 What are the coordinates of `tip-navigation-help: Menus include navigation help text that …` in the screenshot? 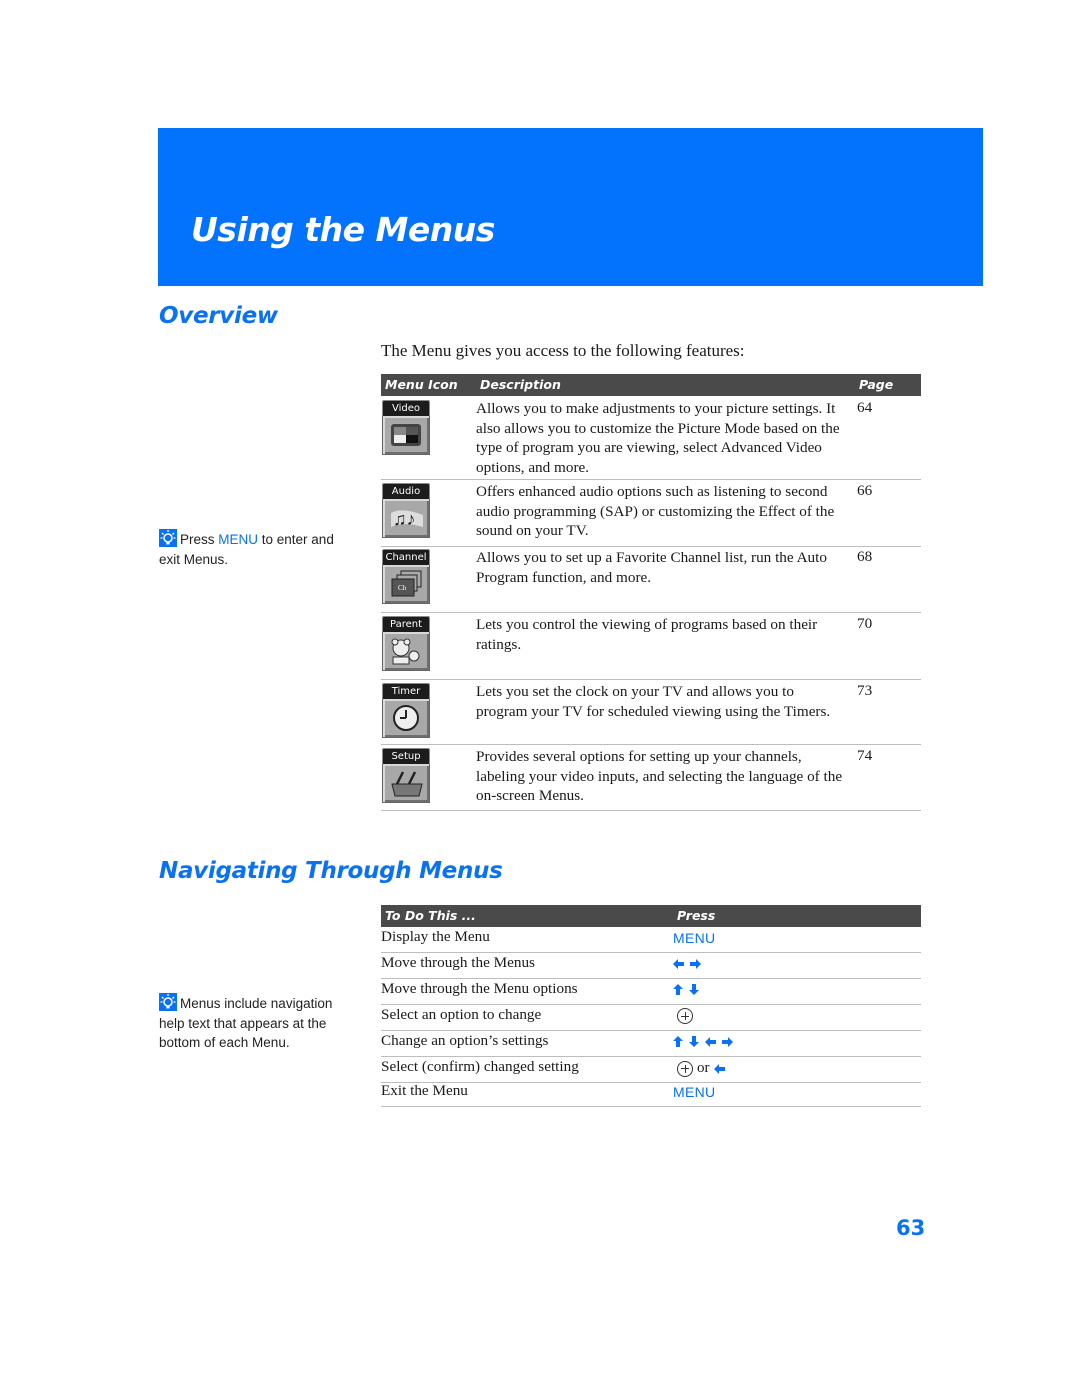 It's located at (249, 1023).